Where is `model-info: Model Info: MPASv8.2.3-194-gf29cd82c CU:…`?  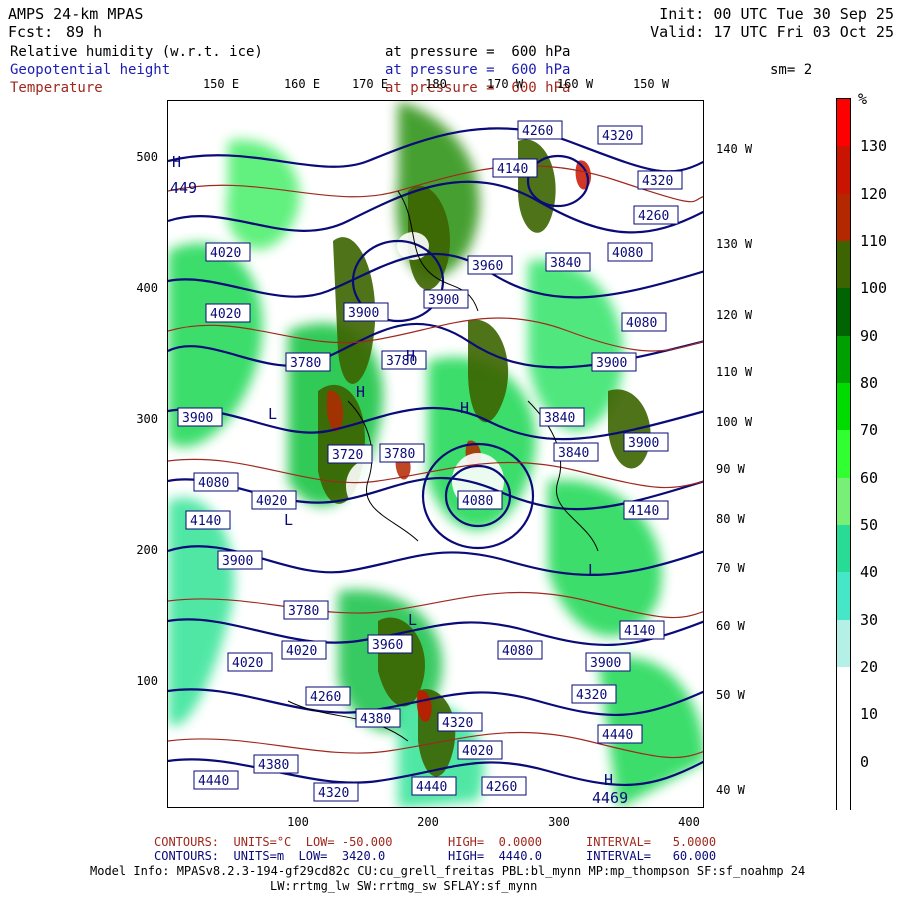
model-info: Model Info: MPASv8.2.3-194-gf29cd82c CU:… is located at coordinates (448, 871).